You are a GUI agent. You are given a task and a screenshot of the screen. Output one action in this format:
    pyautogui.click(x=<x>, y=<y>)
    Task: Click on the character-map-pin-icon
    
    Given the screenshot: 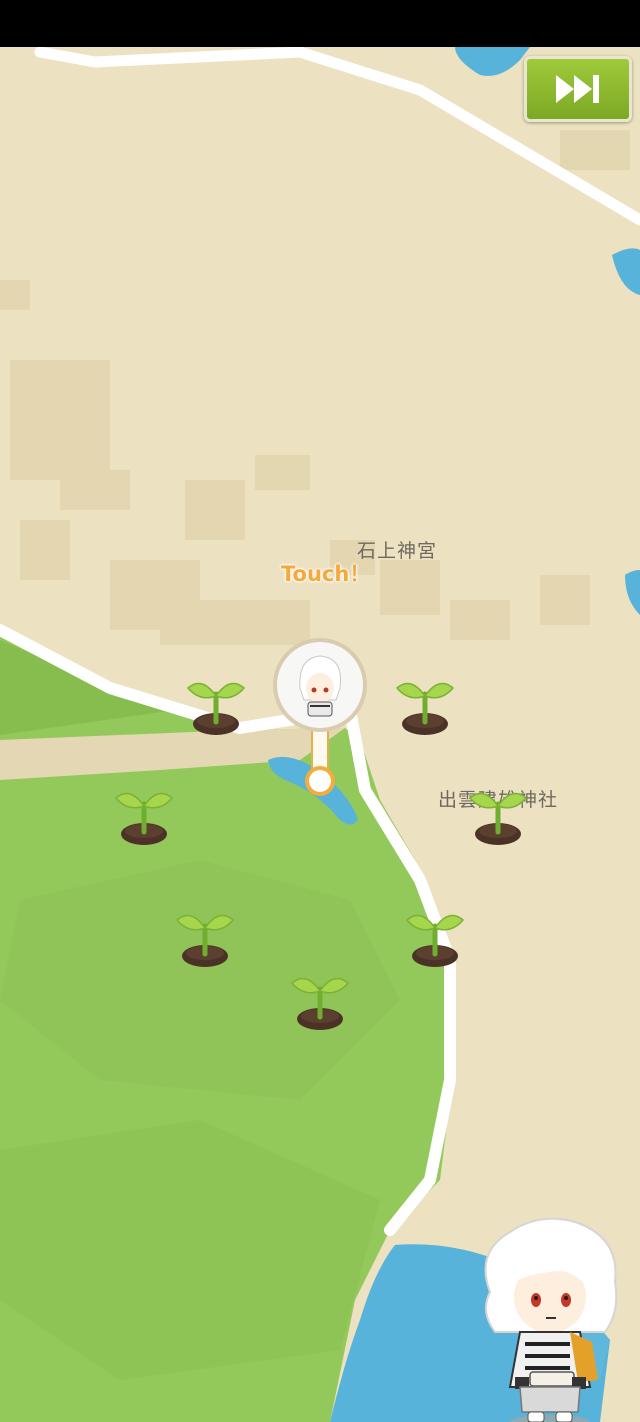 What is the action you would take?
    pyautogui.click(x=320, y=718)
    